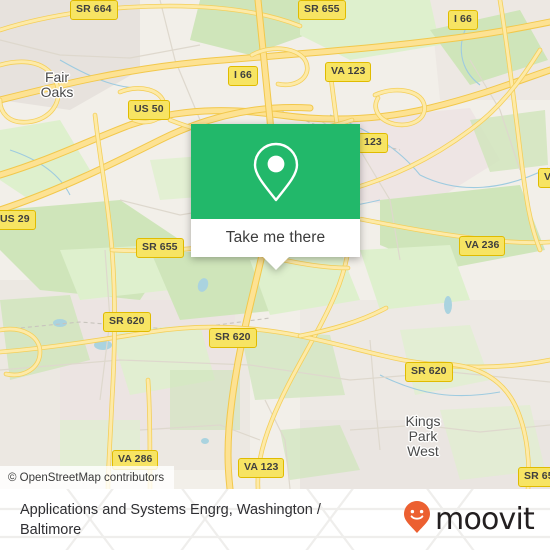  What do you see at coordinates (18, 220) in the screenshot?
I see `road-shield: US 29` at bounding box center [18, 220].